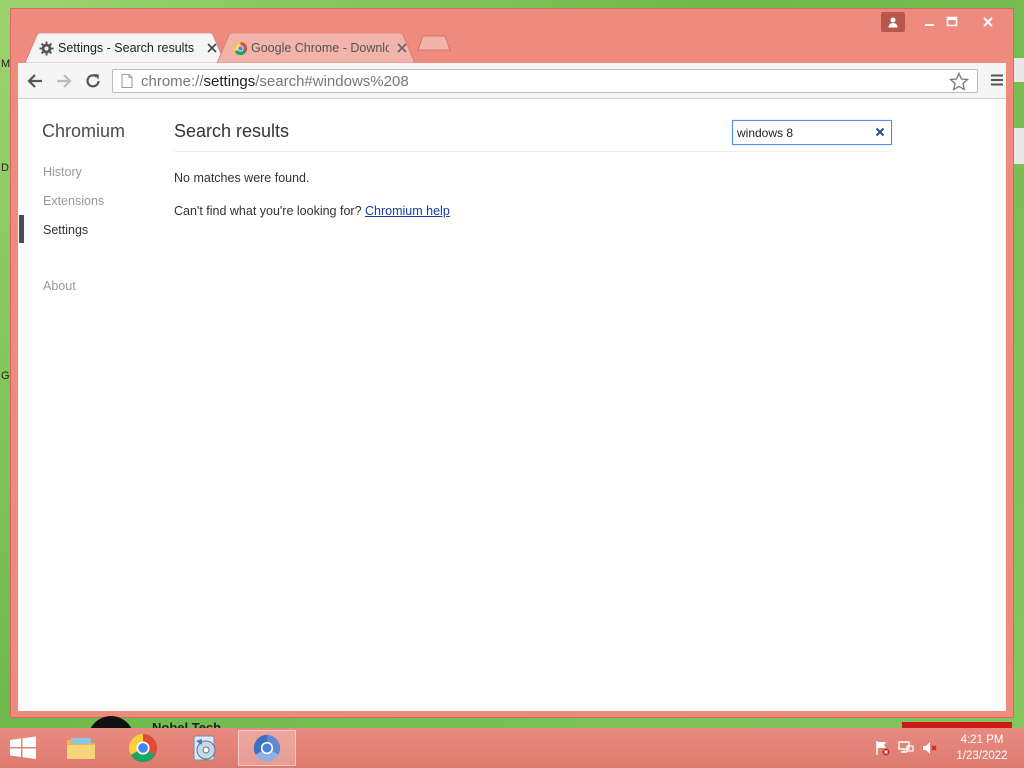 Image resolution: width=1024 pixels, height=768 pixels. I want to click on windows-logo-icon, so click(23, 747).